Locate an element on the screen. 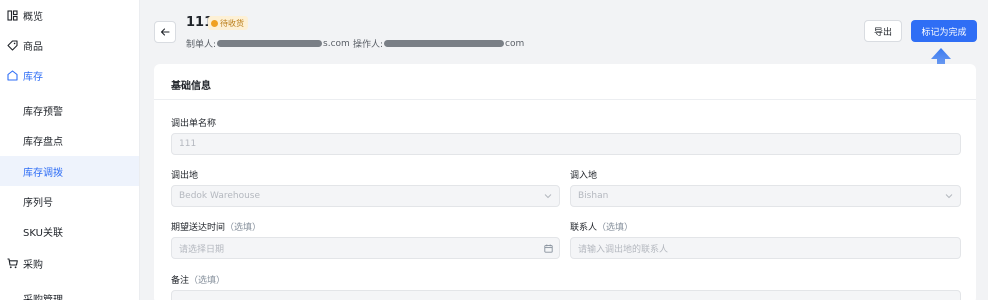 This screenshot has width=988, height=300. mark-complete-button: 标记为完成 is located at coordinates (944, 31).